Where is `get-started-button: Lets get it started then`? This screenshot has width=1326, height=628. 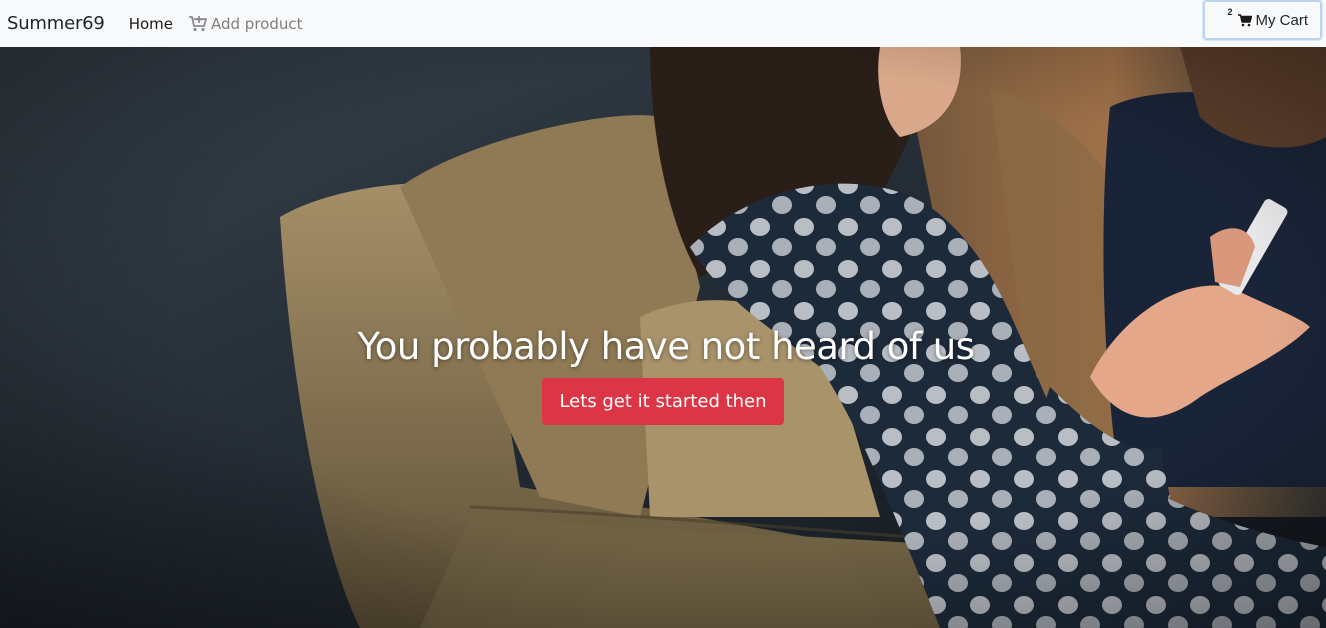 get-started-button: Lets get it started then is located at coordinates (663, 401).